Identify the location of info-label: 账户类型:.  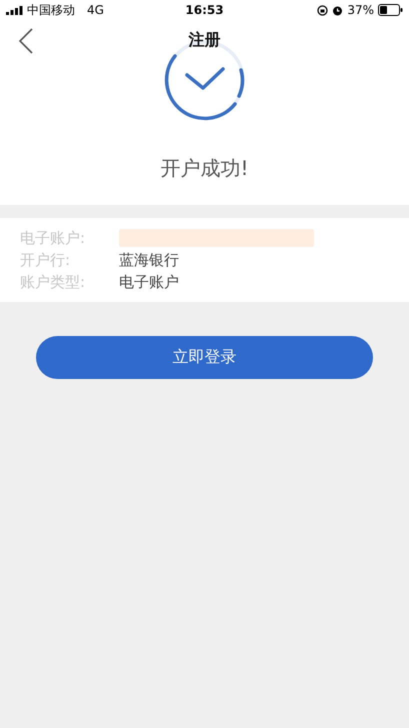
(53, 282).